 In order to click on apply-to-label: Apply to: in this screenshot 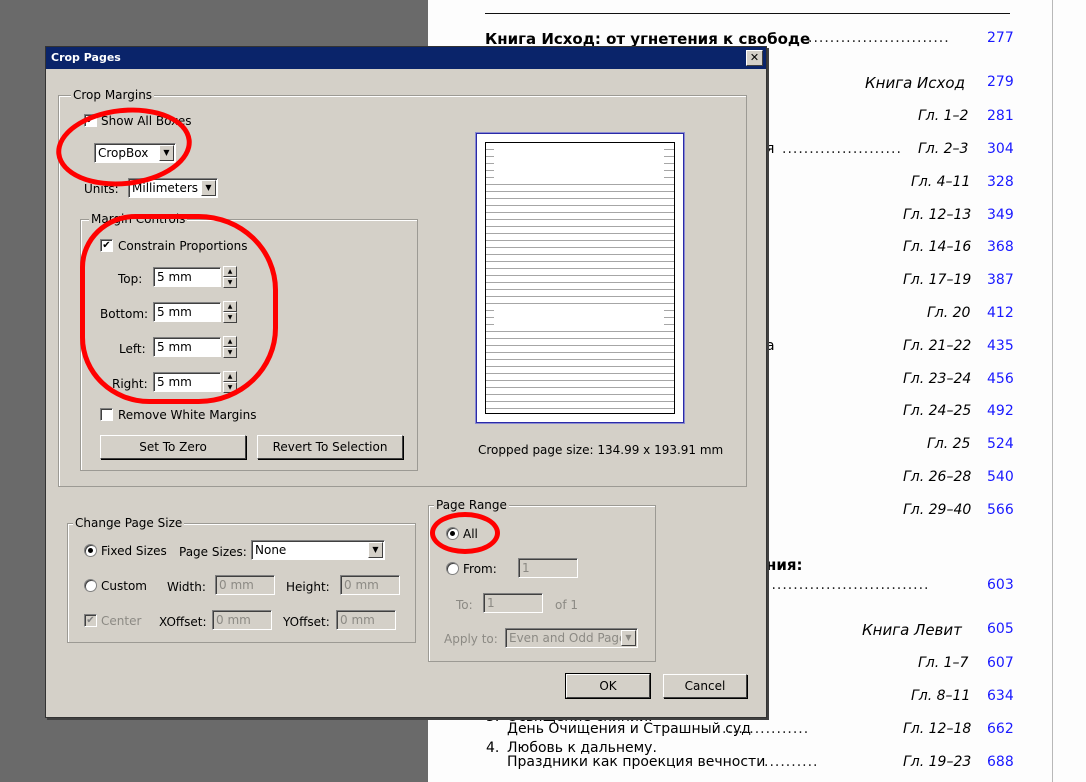, I will do `click(471, 639)`.